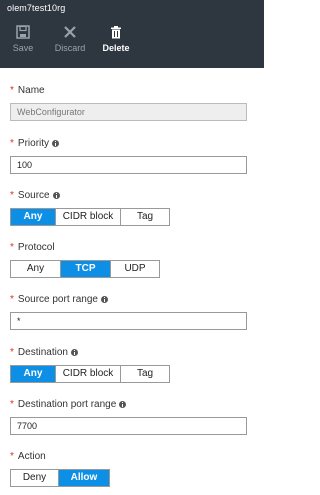 The width and height of the screenshot is (320, 495). I want to click on delete-label: Delete, so click(116, 48).